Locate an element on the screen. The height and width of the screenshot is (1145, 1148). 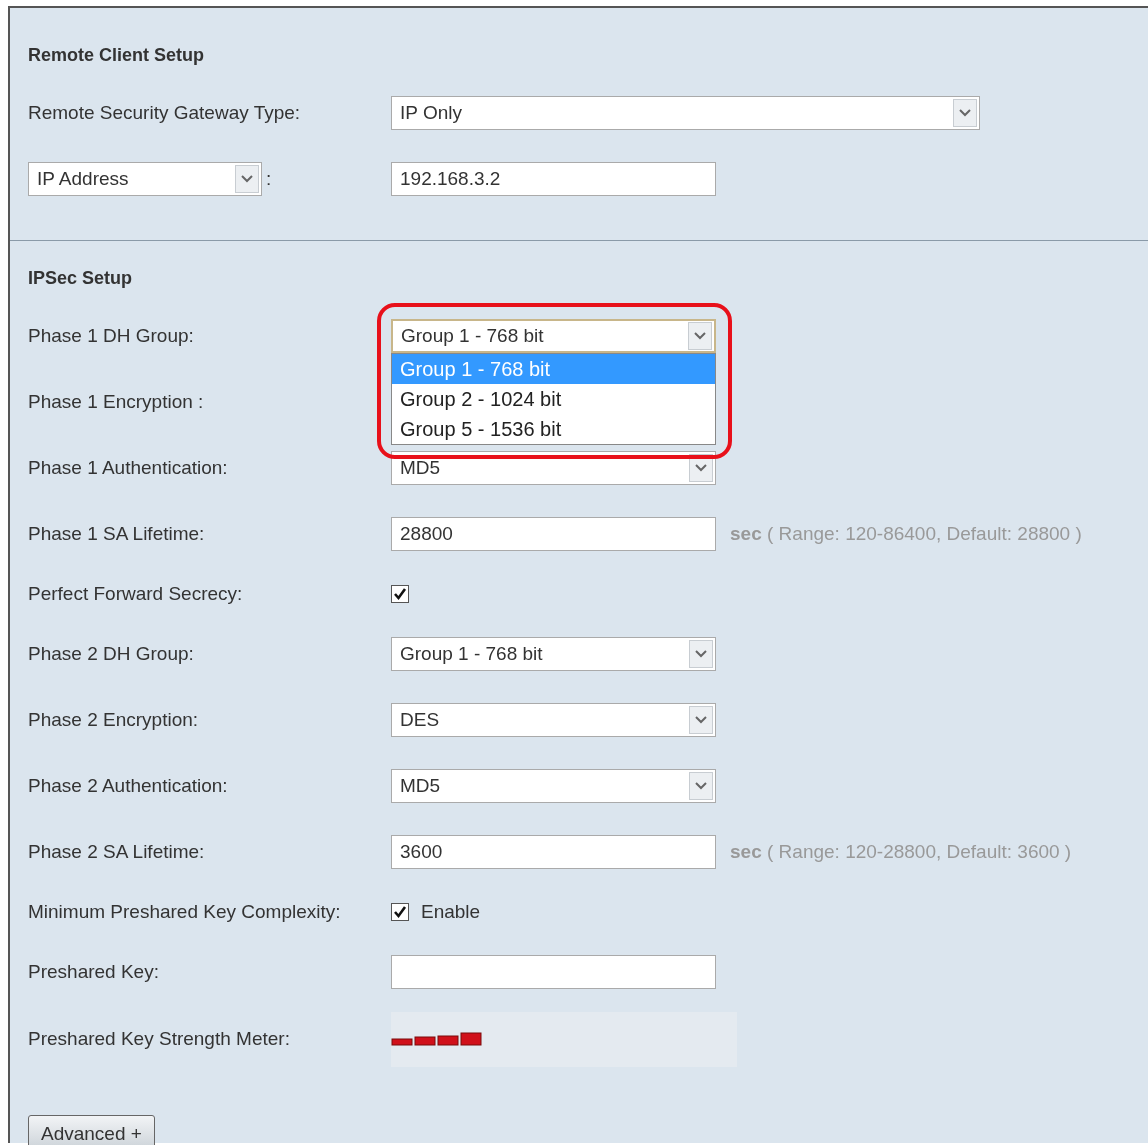
field-label: : is located at coordinates (269, 179).